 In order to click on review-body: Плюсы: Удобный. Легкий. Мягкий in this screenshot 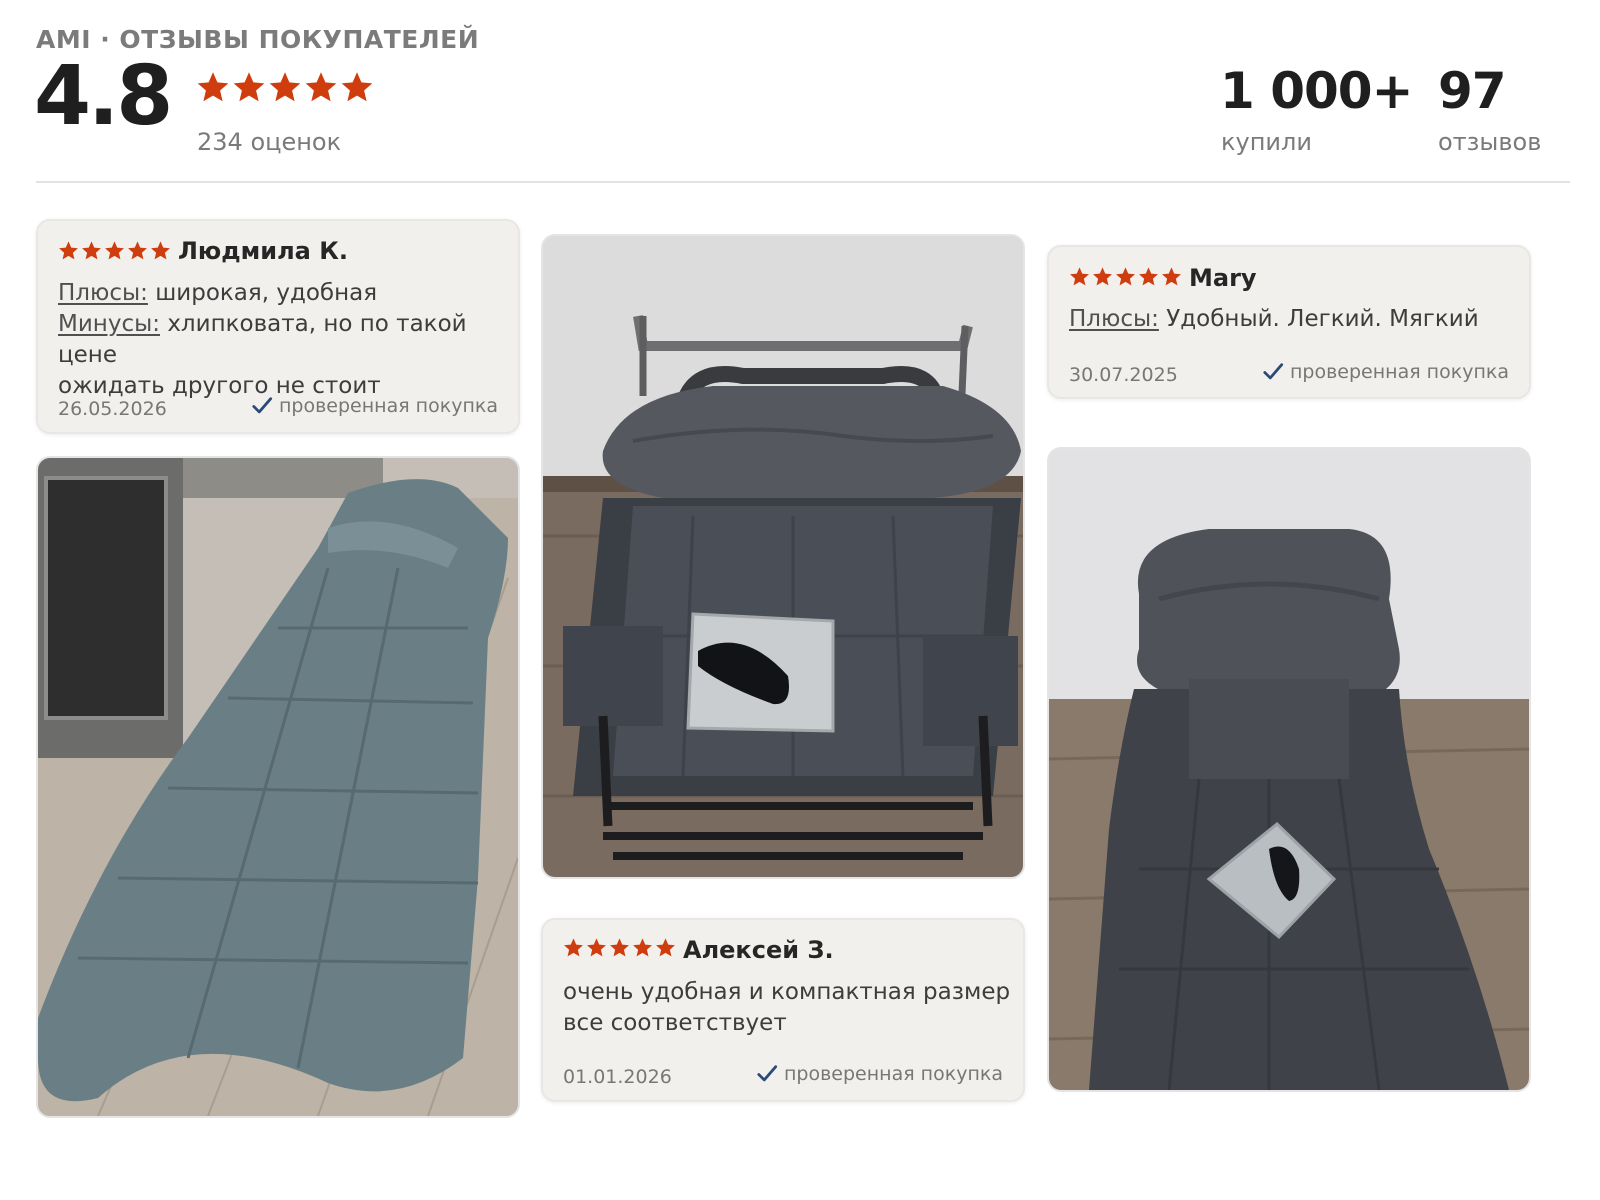, I will do `click(1294, 319)`.